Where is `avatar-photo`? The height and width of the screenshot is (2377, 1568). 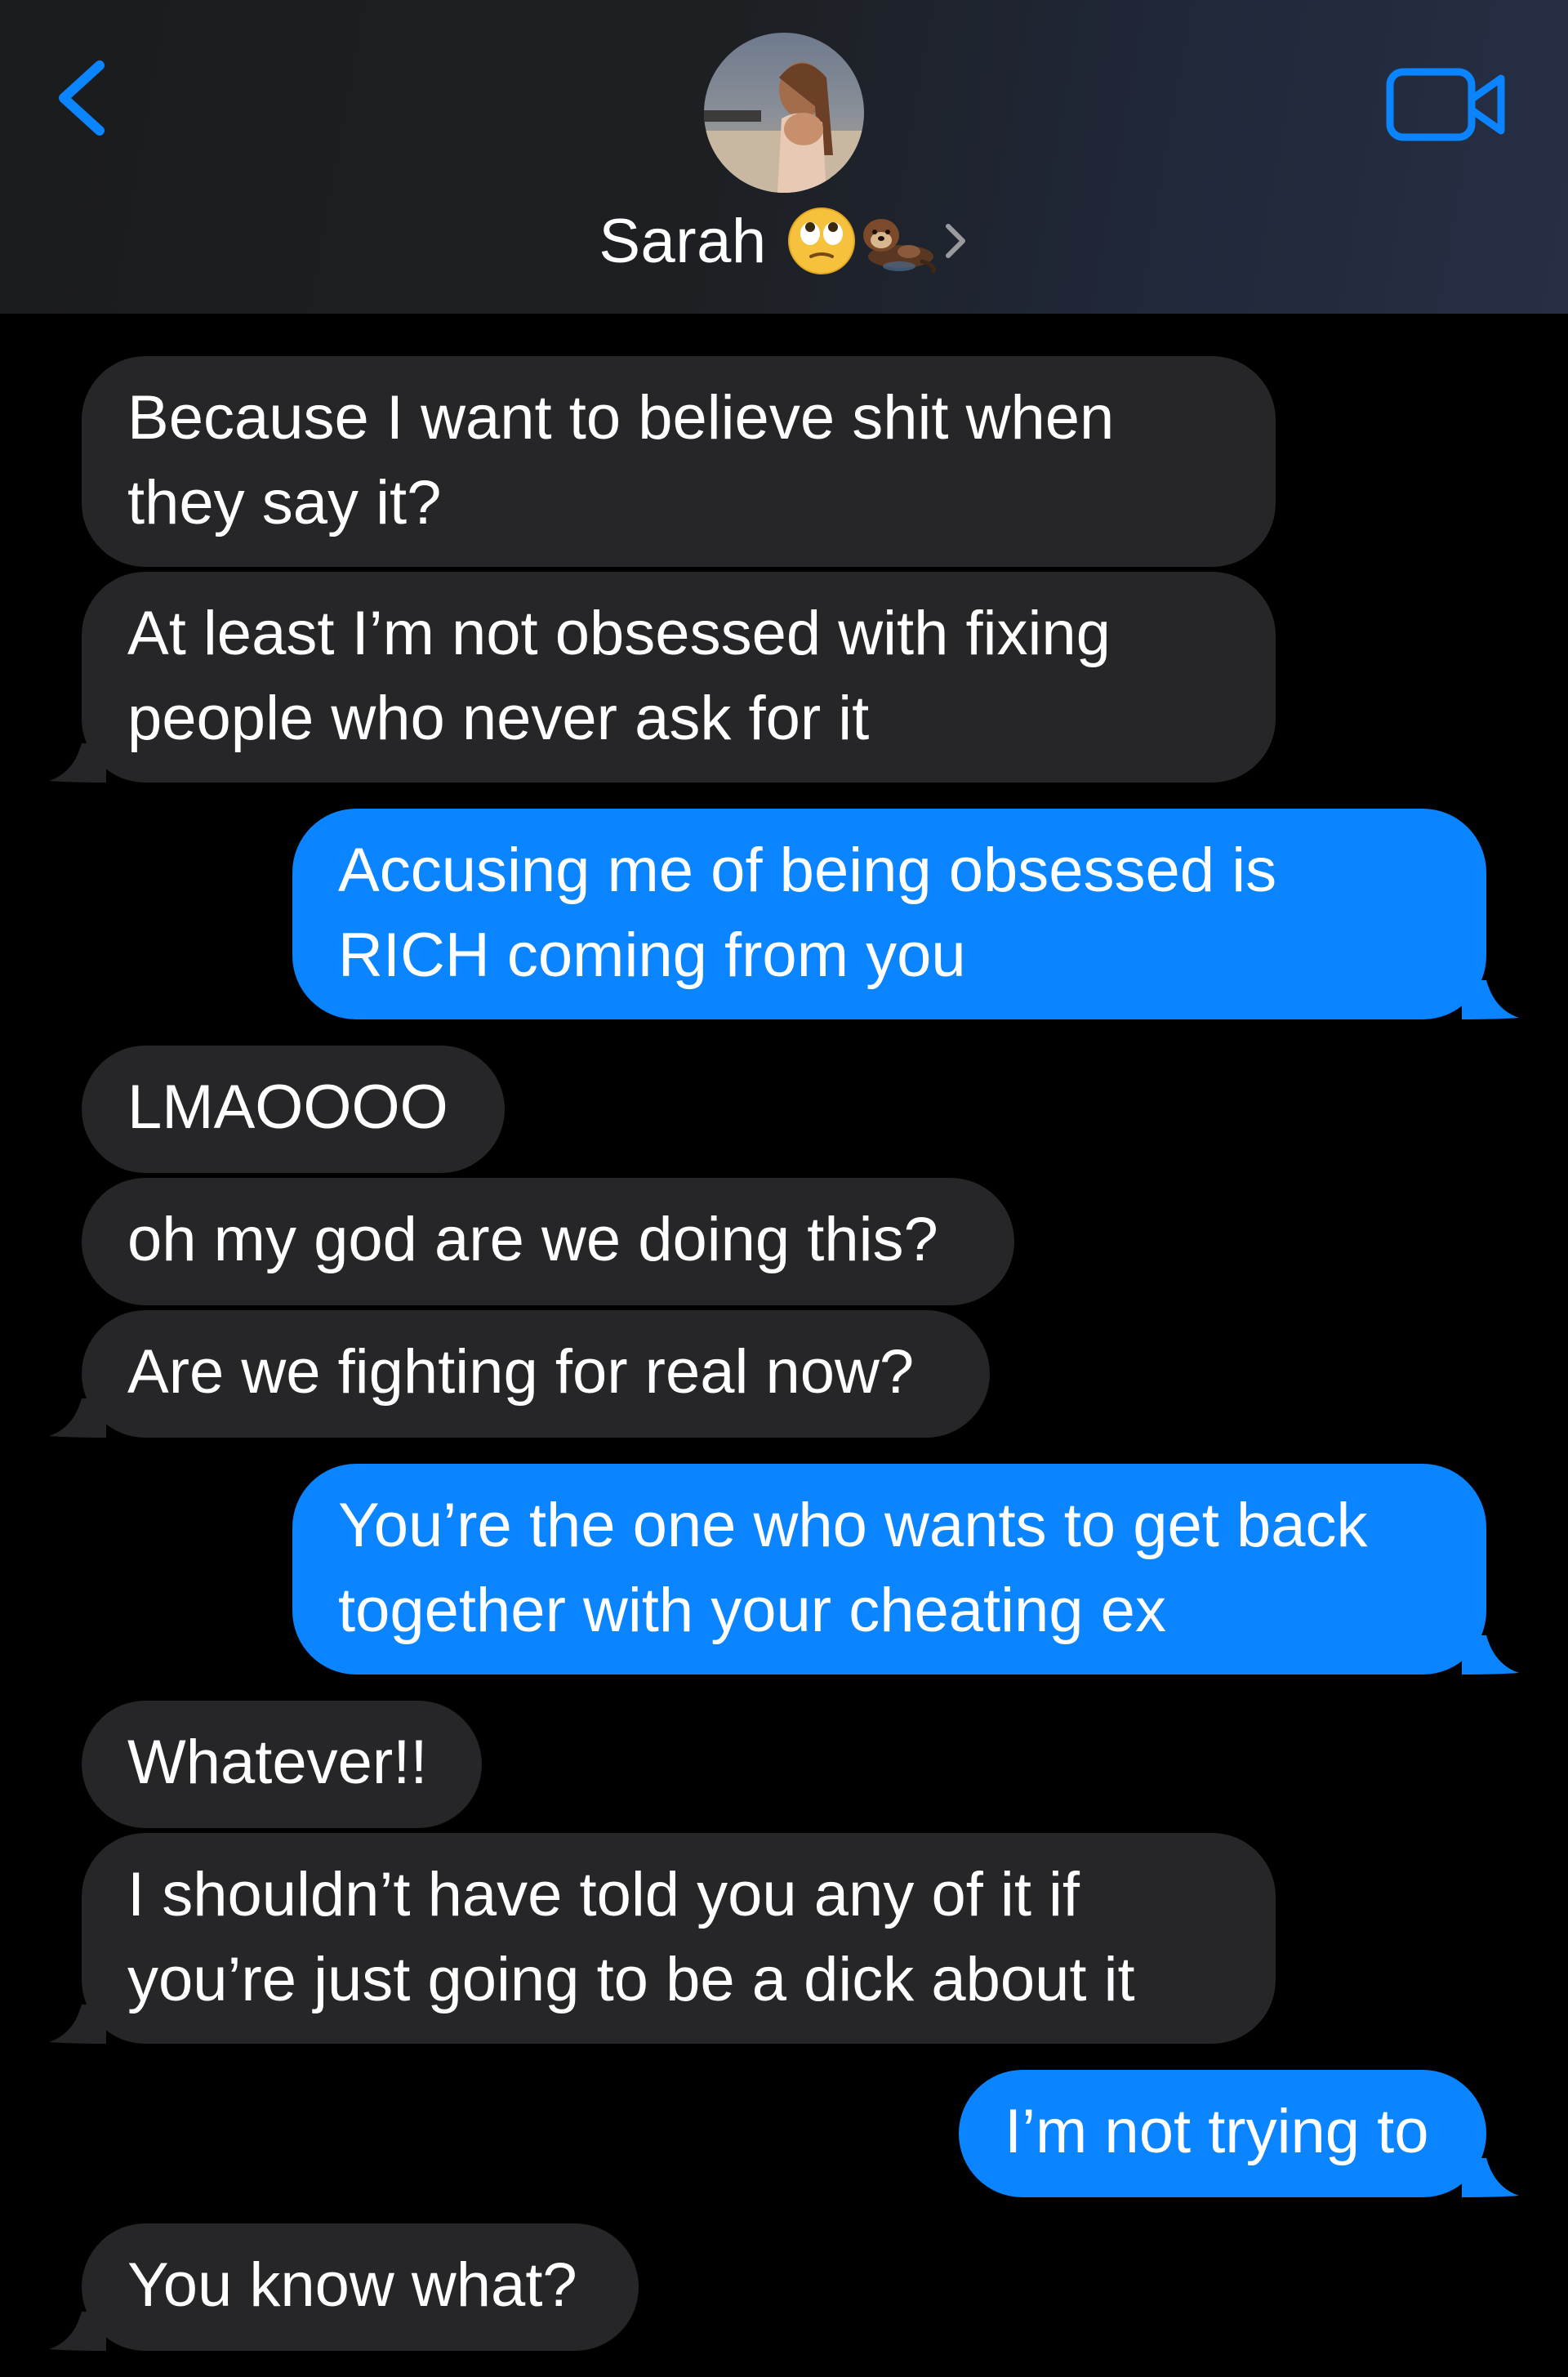
avatar-photo is located at coordinates (784, 113).